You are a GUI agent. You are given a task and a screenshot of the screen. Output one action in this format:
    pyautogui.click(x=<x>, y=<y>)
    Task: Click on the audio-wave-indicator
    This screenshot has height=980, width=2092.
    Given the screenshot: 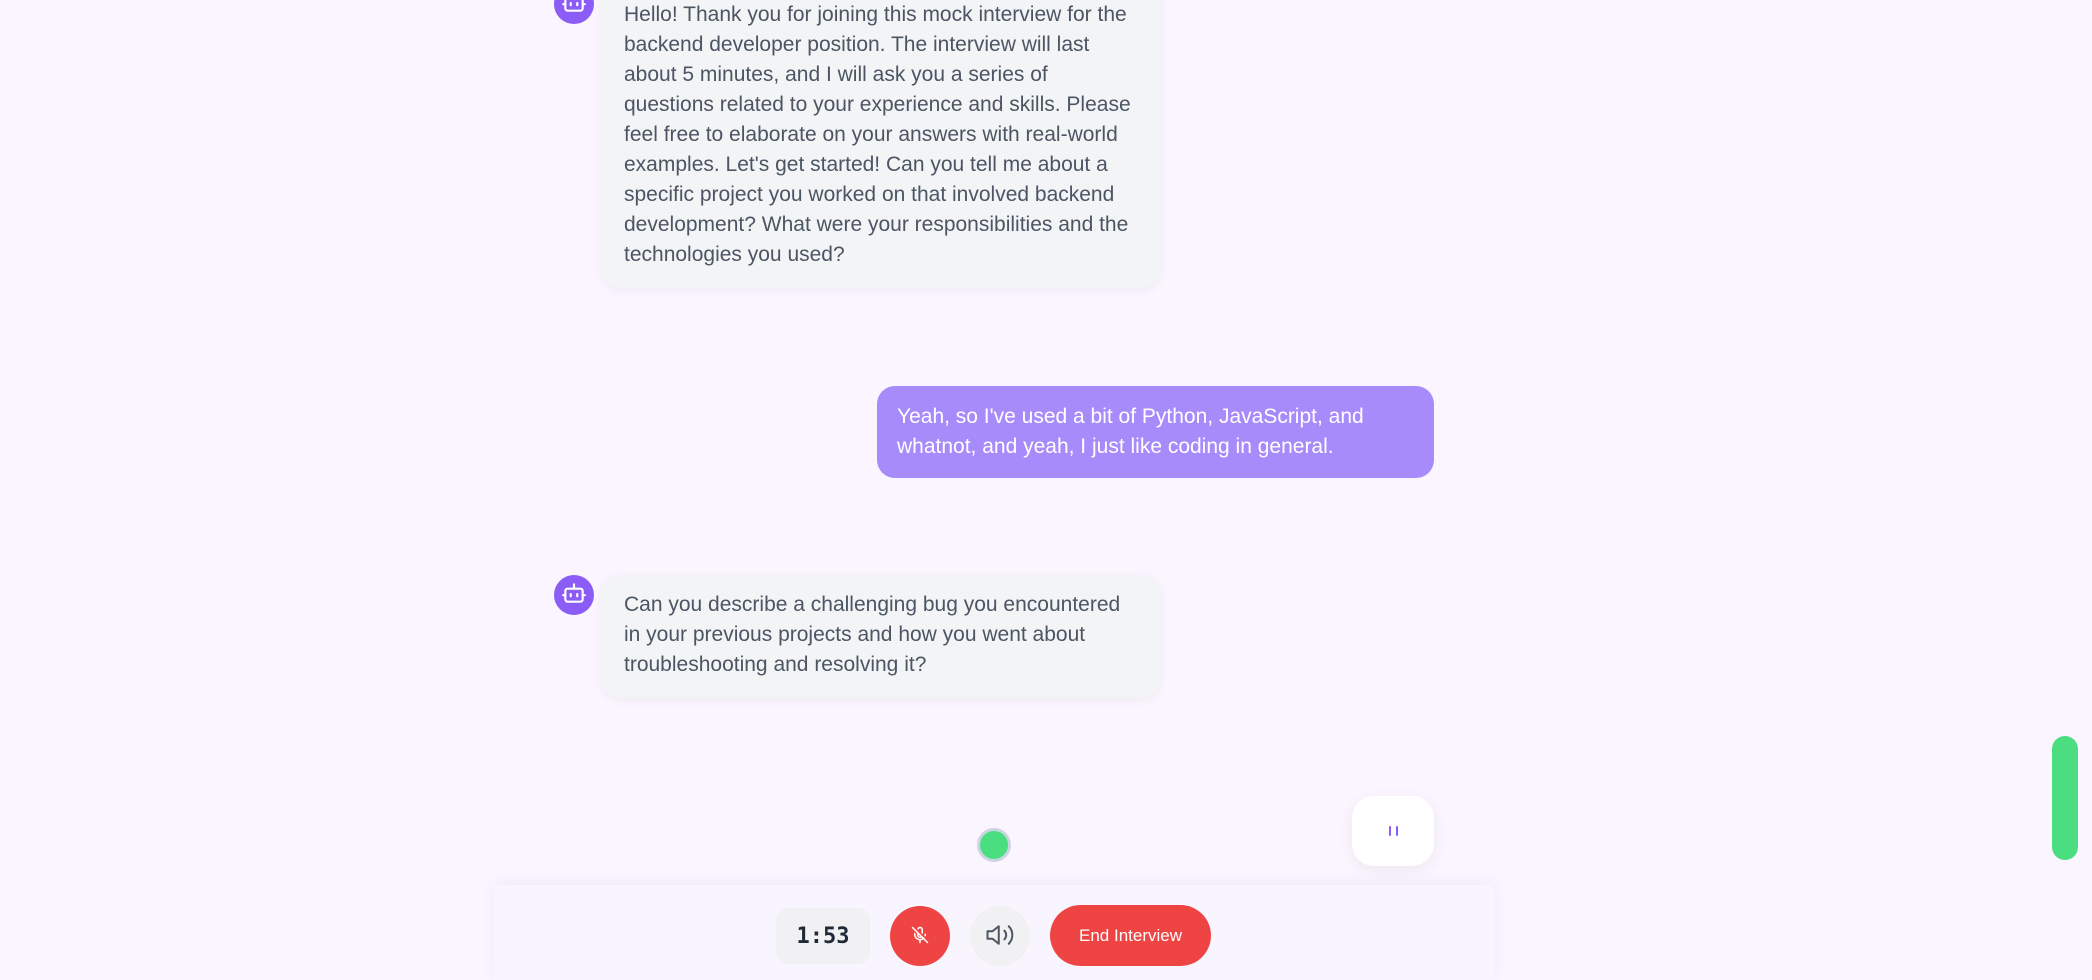 What is the action you would take?
    pyautogui.click(x=1393, y=831)
    